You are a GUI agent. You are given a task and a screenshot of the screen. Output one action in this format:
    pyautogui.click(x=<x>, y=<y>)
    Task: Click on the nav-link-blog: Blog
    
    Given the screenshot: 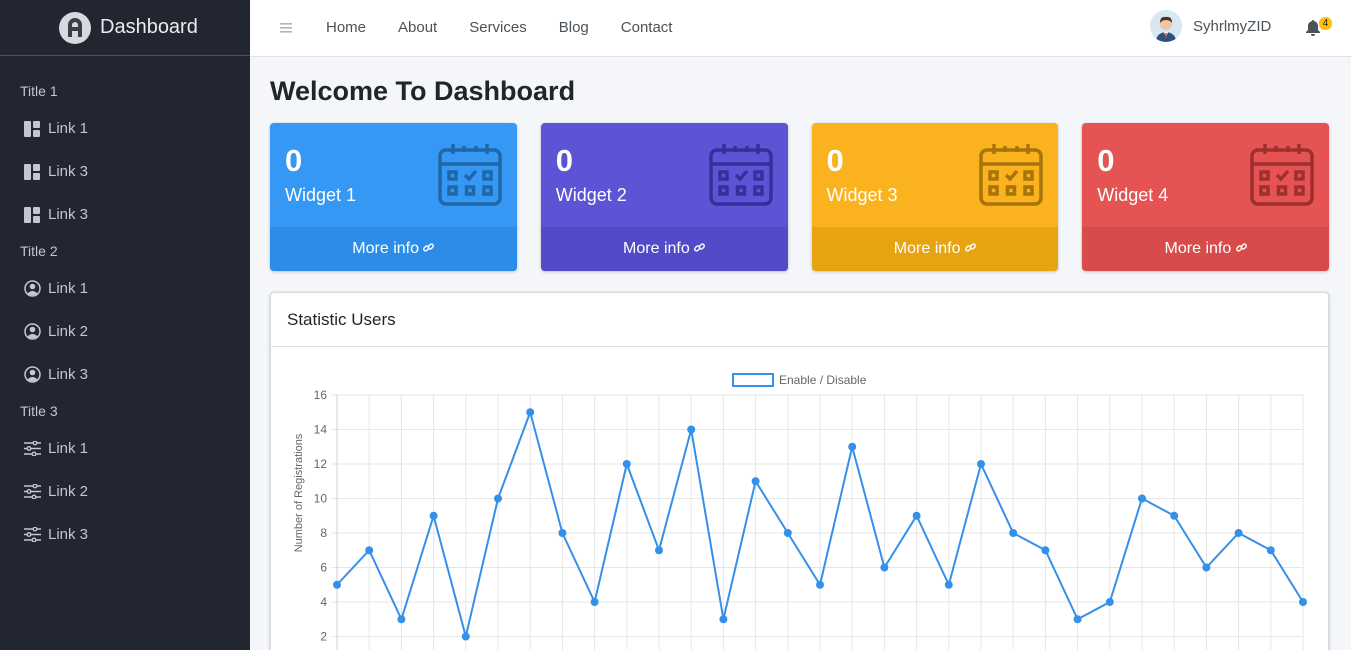 What is the action you would take?
    pyautogui.click(x=574, y=27)
    